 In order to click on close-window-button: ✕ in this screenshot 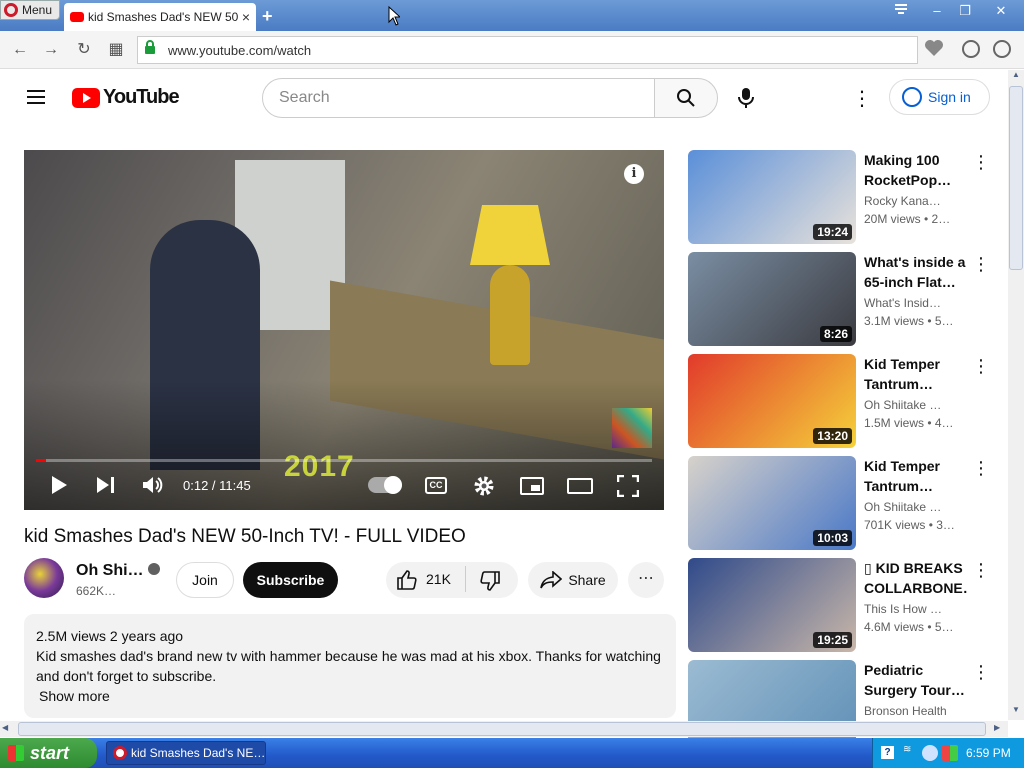, I will do `click(1001, 11)`.